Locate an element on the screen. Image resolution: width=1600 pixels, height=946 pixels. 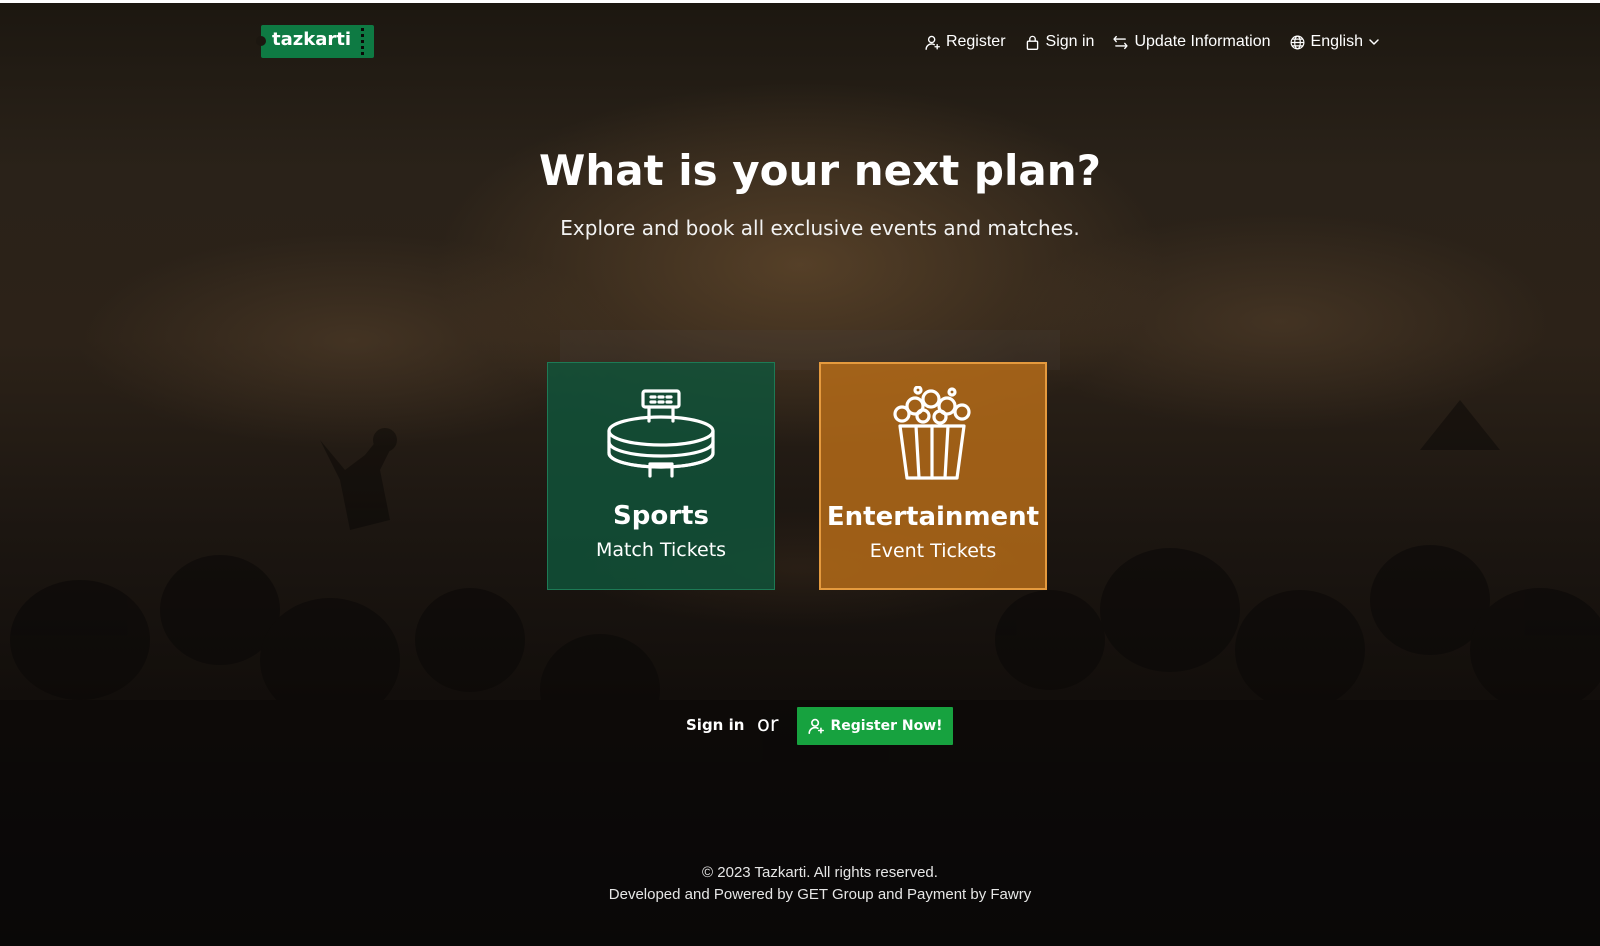
logo-ticket-notch is located at coordinates (261, 41).